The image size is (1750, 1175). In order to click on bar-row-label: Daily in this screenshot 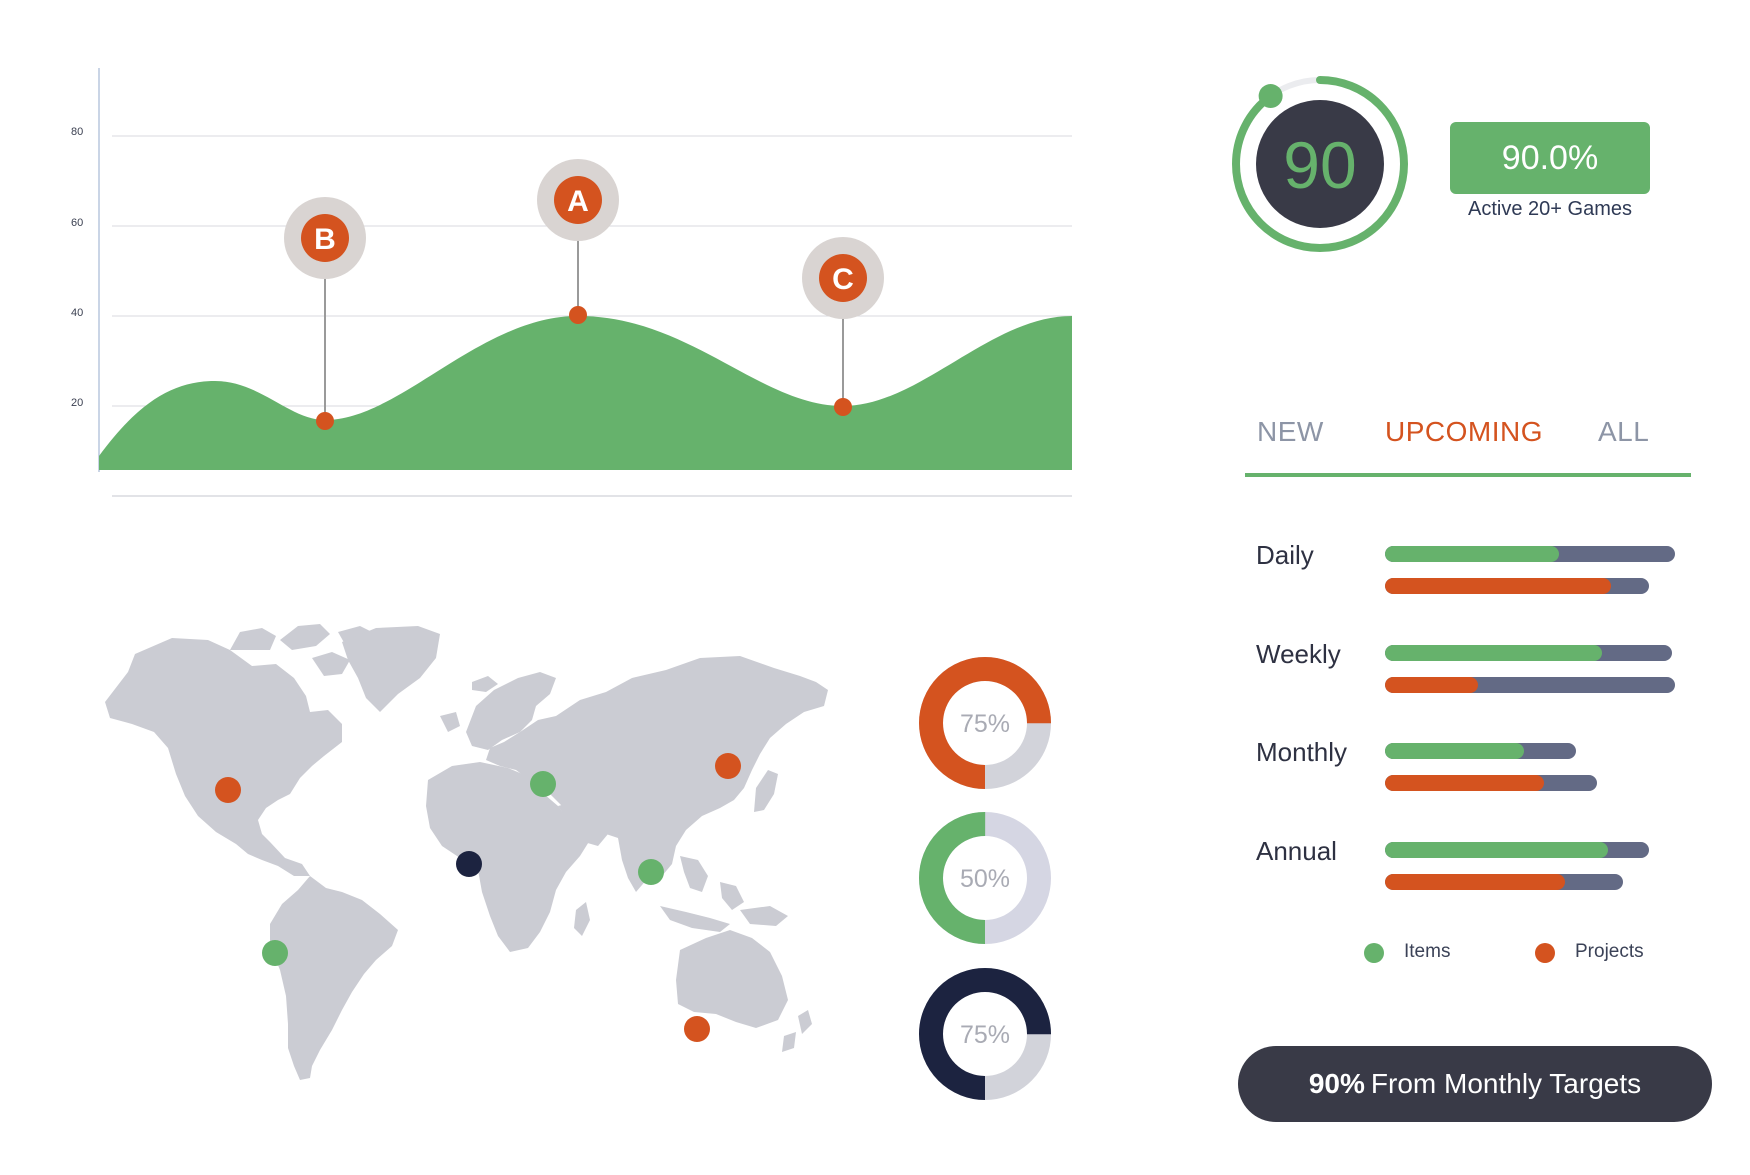, I will do `click(1285, 555)`.